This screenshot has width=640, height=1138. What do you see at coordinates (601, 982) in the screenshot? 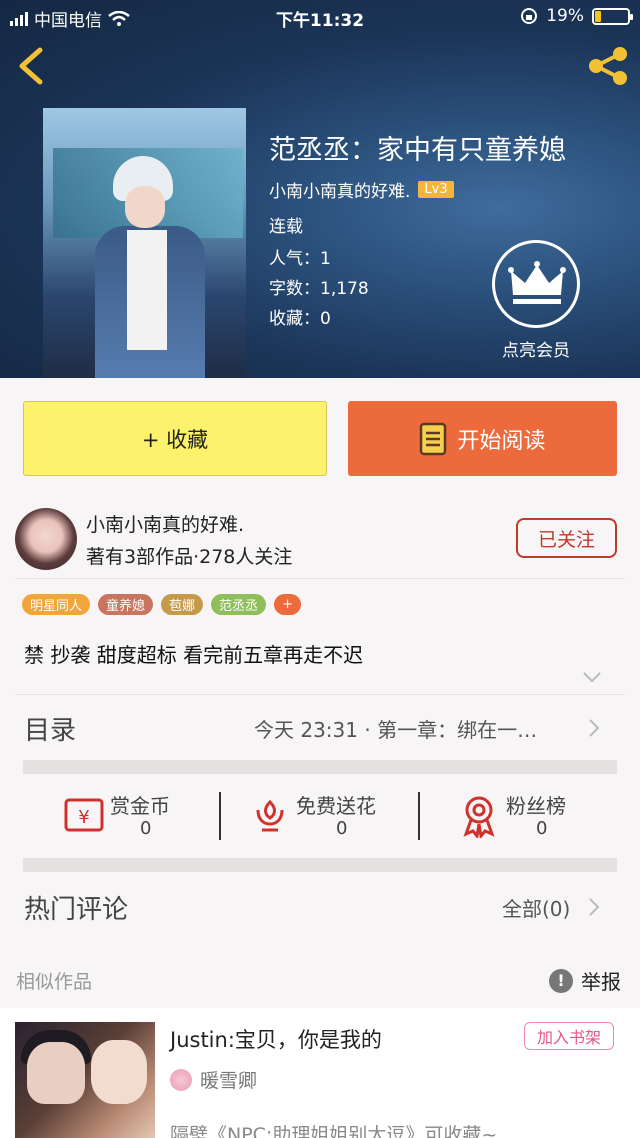
I see `report-label: 举报` at bounding box center [601, 982].